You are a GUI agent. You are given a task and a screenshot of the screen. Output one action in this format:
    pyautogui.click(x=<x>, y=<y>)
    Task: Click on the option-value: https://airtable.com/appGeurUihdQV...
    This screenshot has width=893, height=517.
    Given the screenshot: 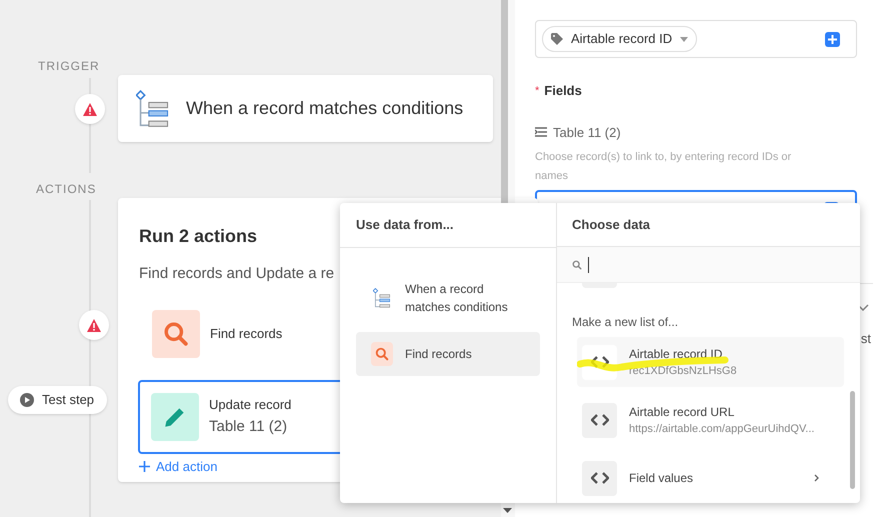 What is the action you would take?
    pyautogui.click(x=722, y=429)
    